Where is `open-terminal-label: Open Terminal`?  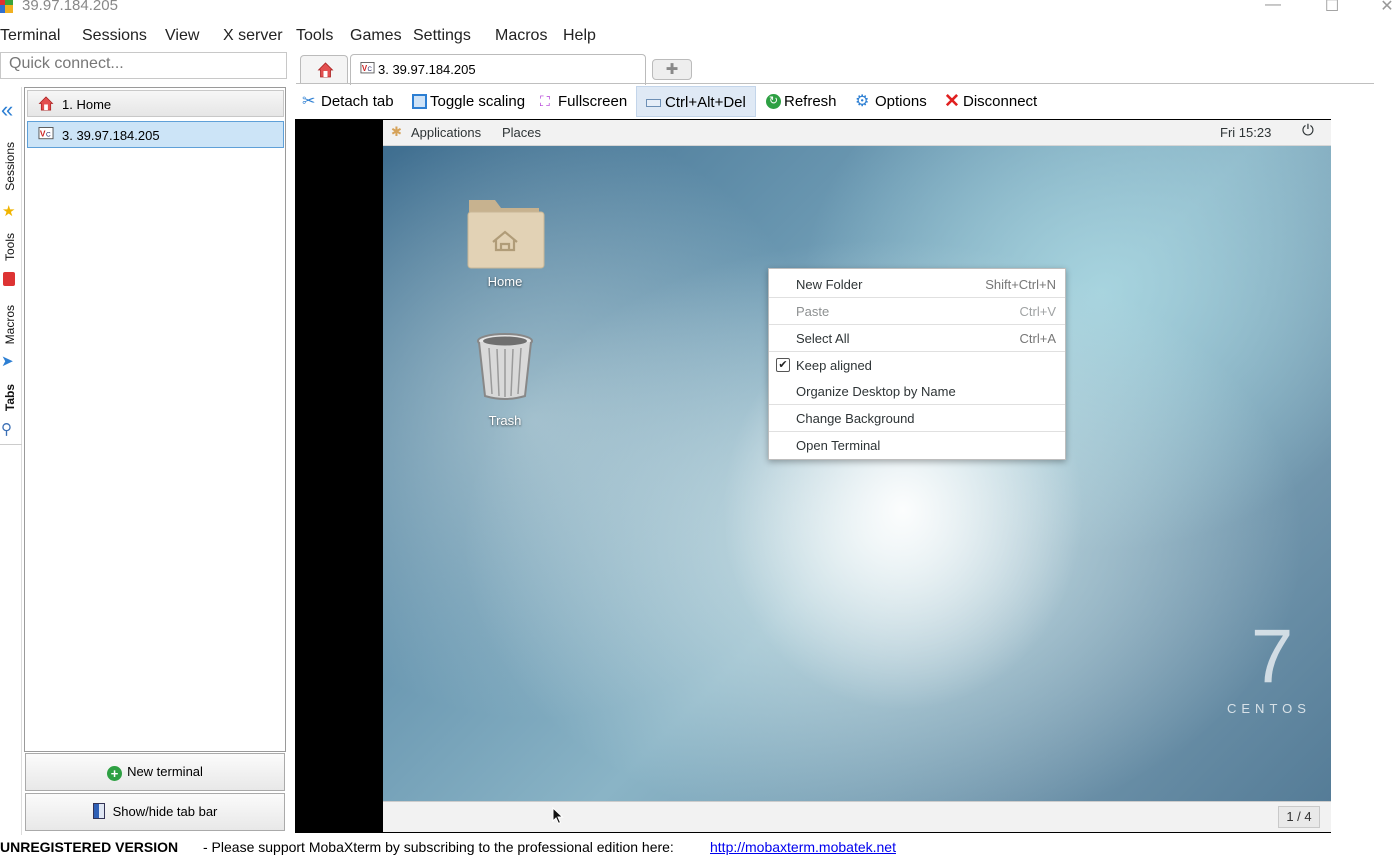
open-terminal-label: Open Terminal is located at coordinates (838, 445).